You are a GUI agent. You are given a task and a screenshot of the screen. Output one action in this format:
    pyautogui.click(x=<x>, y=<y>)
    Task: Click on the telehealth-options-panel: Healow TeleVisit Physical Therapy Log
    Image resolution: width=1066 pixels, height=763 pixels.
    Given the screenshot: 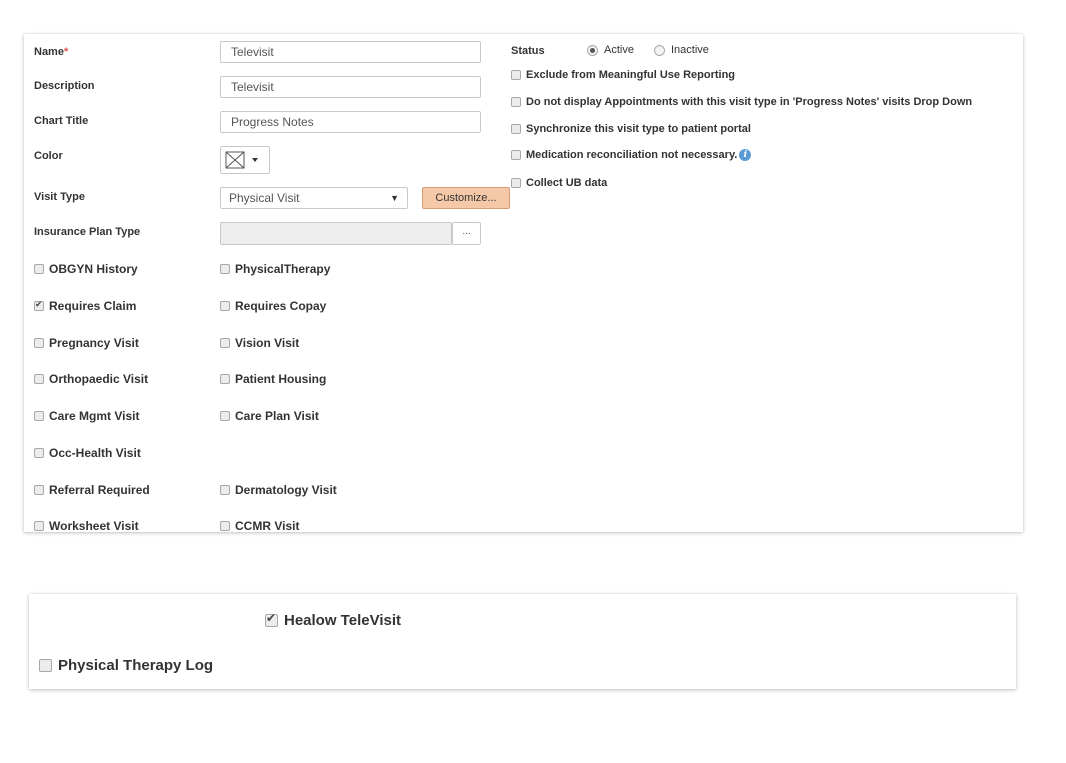 What is the action you would take?
    pyautogui.click(x=522, y=641)
    